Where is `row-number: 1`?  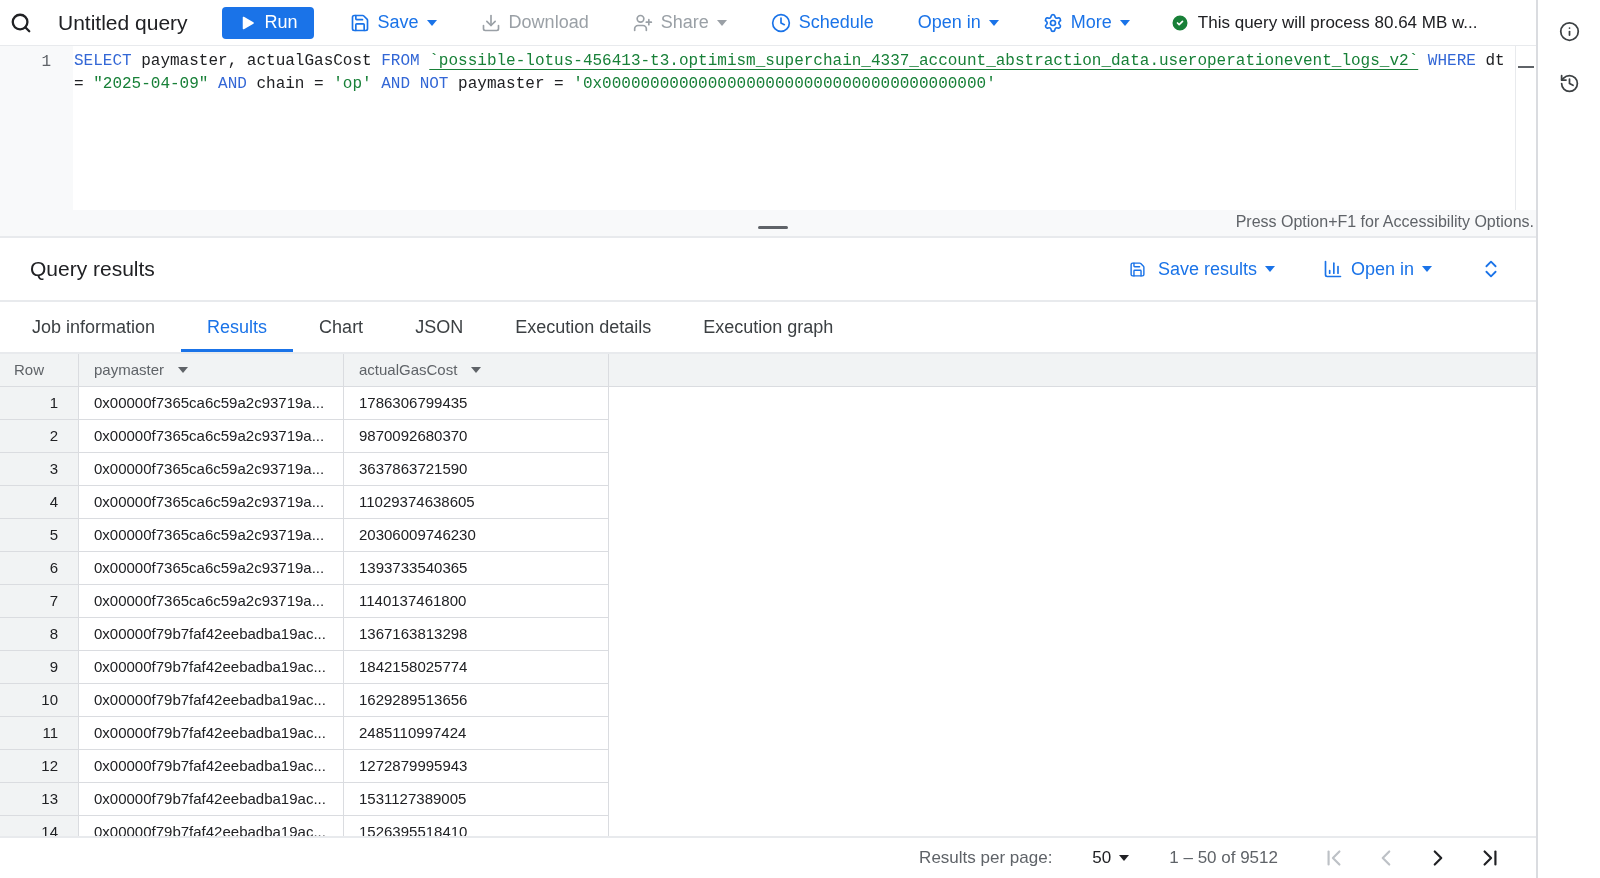 row-number: 1 is located at coordinates (39, 403).